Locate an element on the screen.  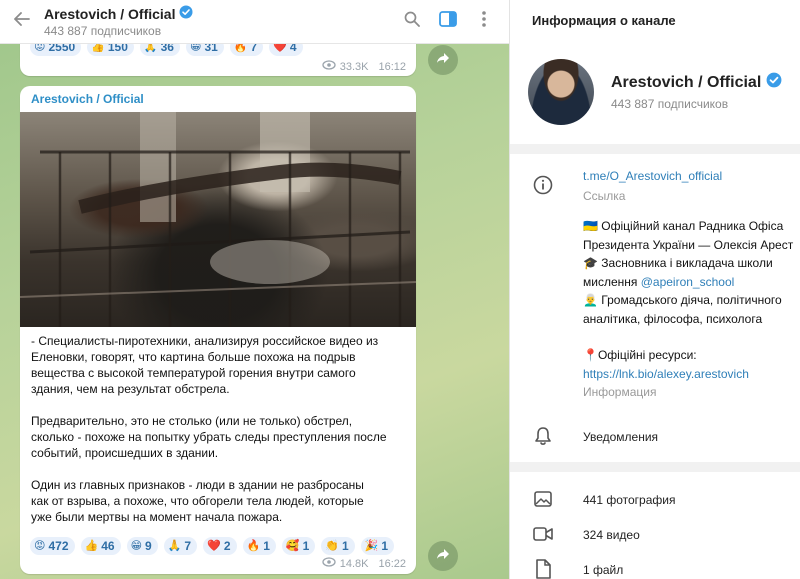
message-meta: 33.3K 16:12 is located at coordinates (364, 66).